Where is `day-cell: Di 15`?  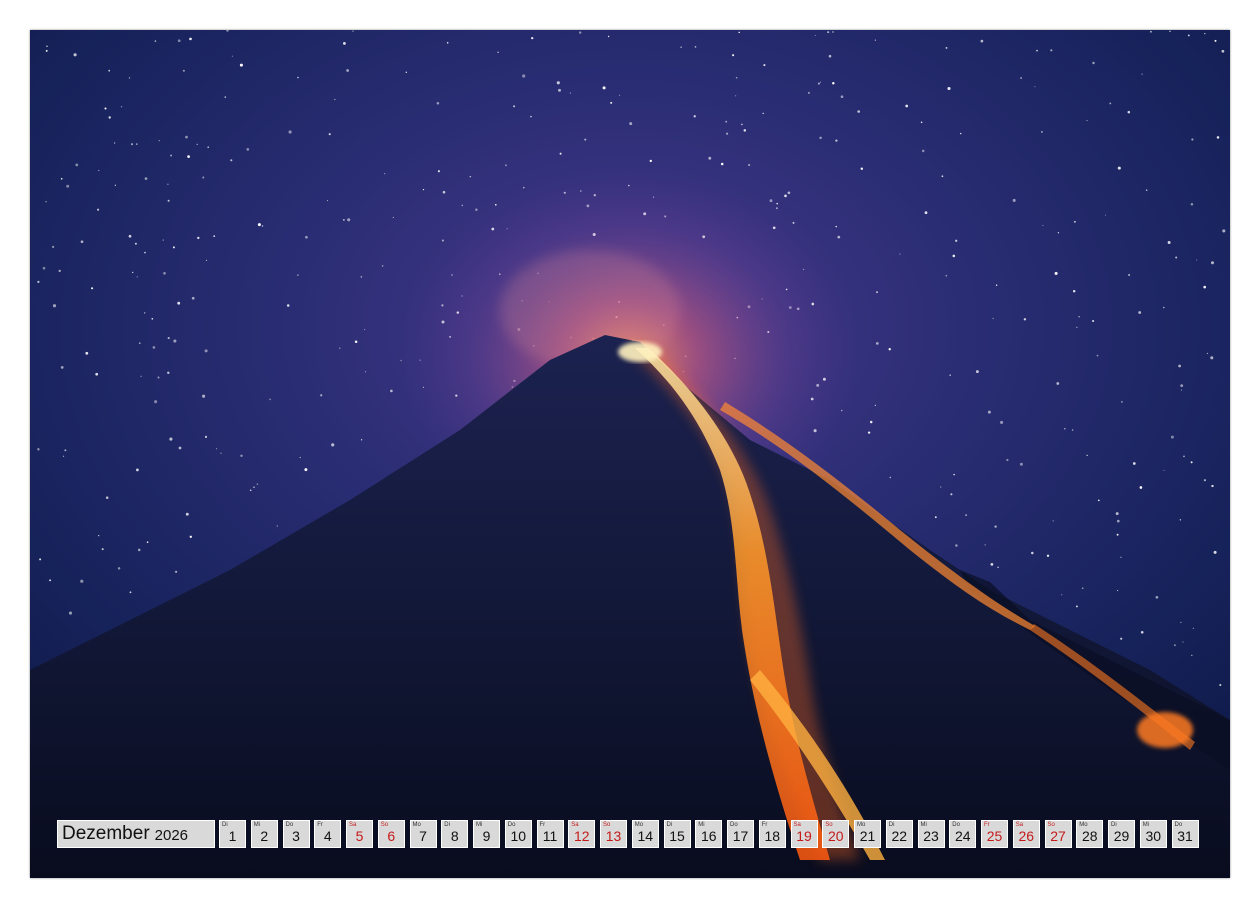 day-cell: Di 15 is located at coordinates (677, 834).